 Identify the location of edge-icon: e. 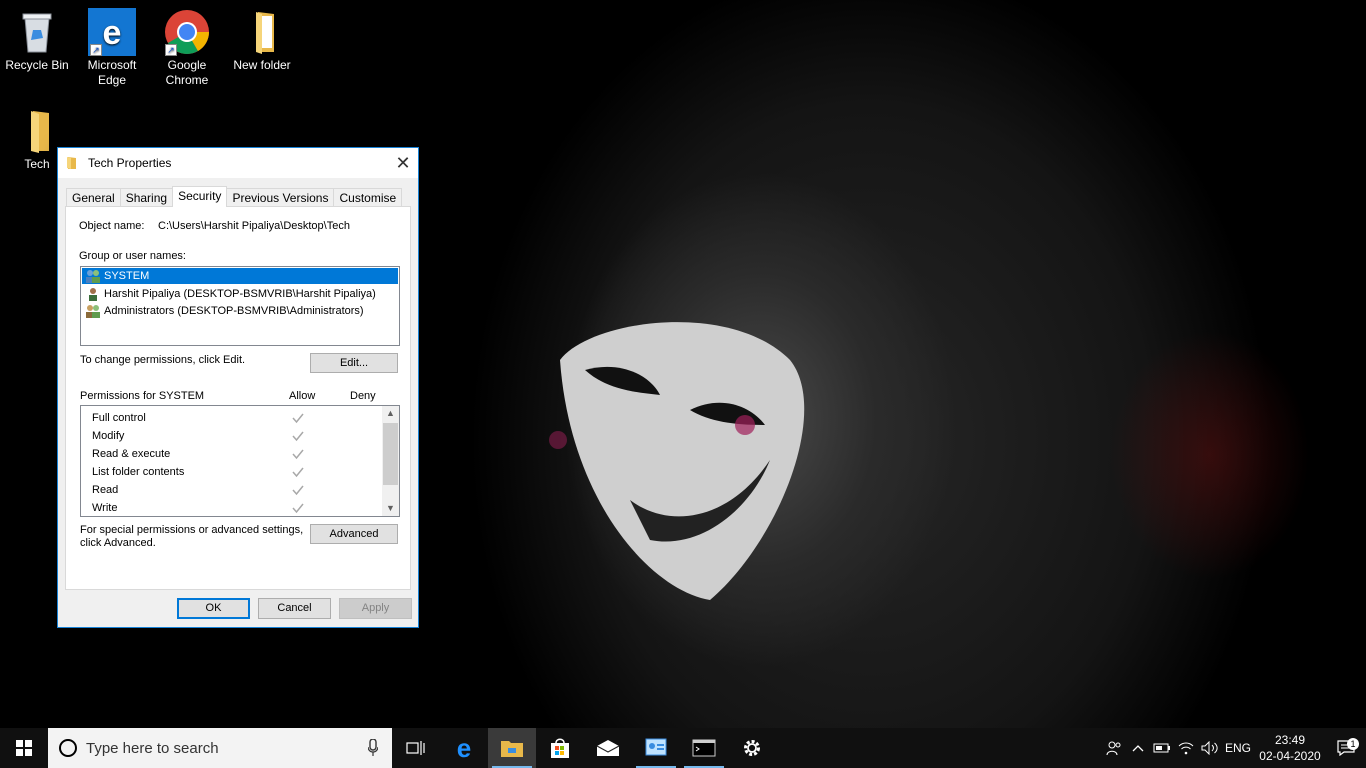
(464, 748).